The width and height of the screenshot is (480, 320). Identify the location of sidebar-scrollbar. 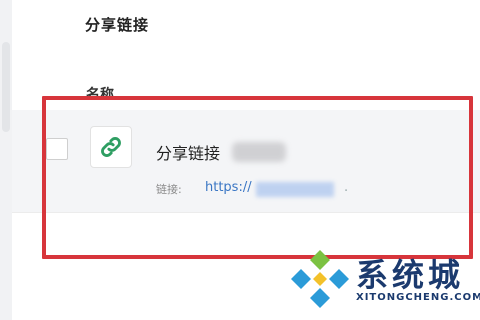
(6, 160).